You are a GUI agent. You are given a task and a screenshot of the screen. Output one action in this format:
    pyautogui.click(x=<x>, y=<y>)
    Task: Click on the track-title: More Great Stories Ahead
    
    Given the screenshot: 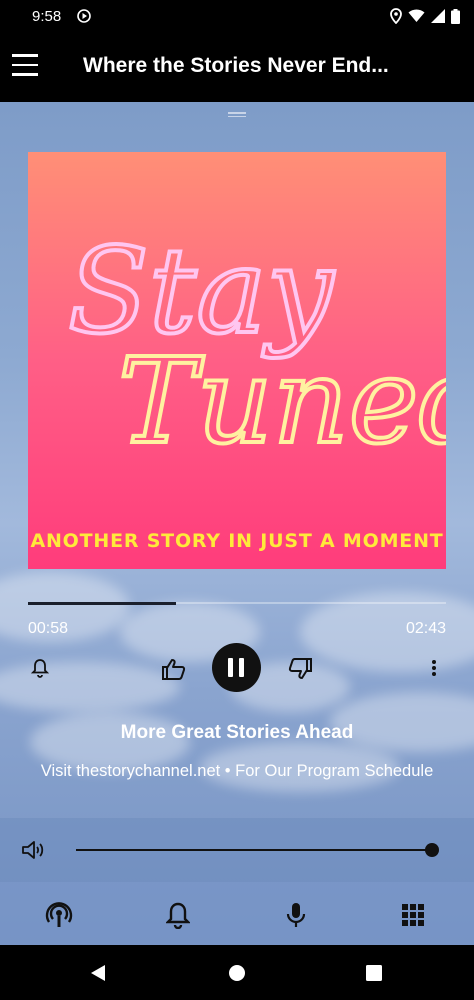 What is the action you would take?
    pyautogui.click(x=237, y=732)
    